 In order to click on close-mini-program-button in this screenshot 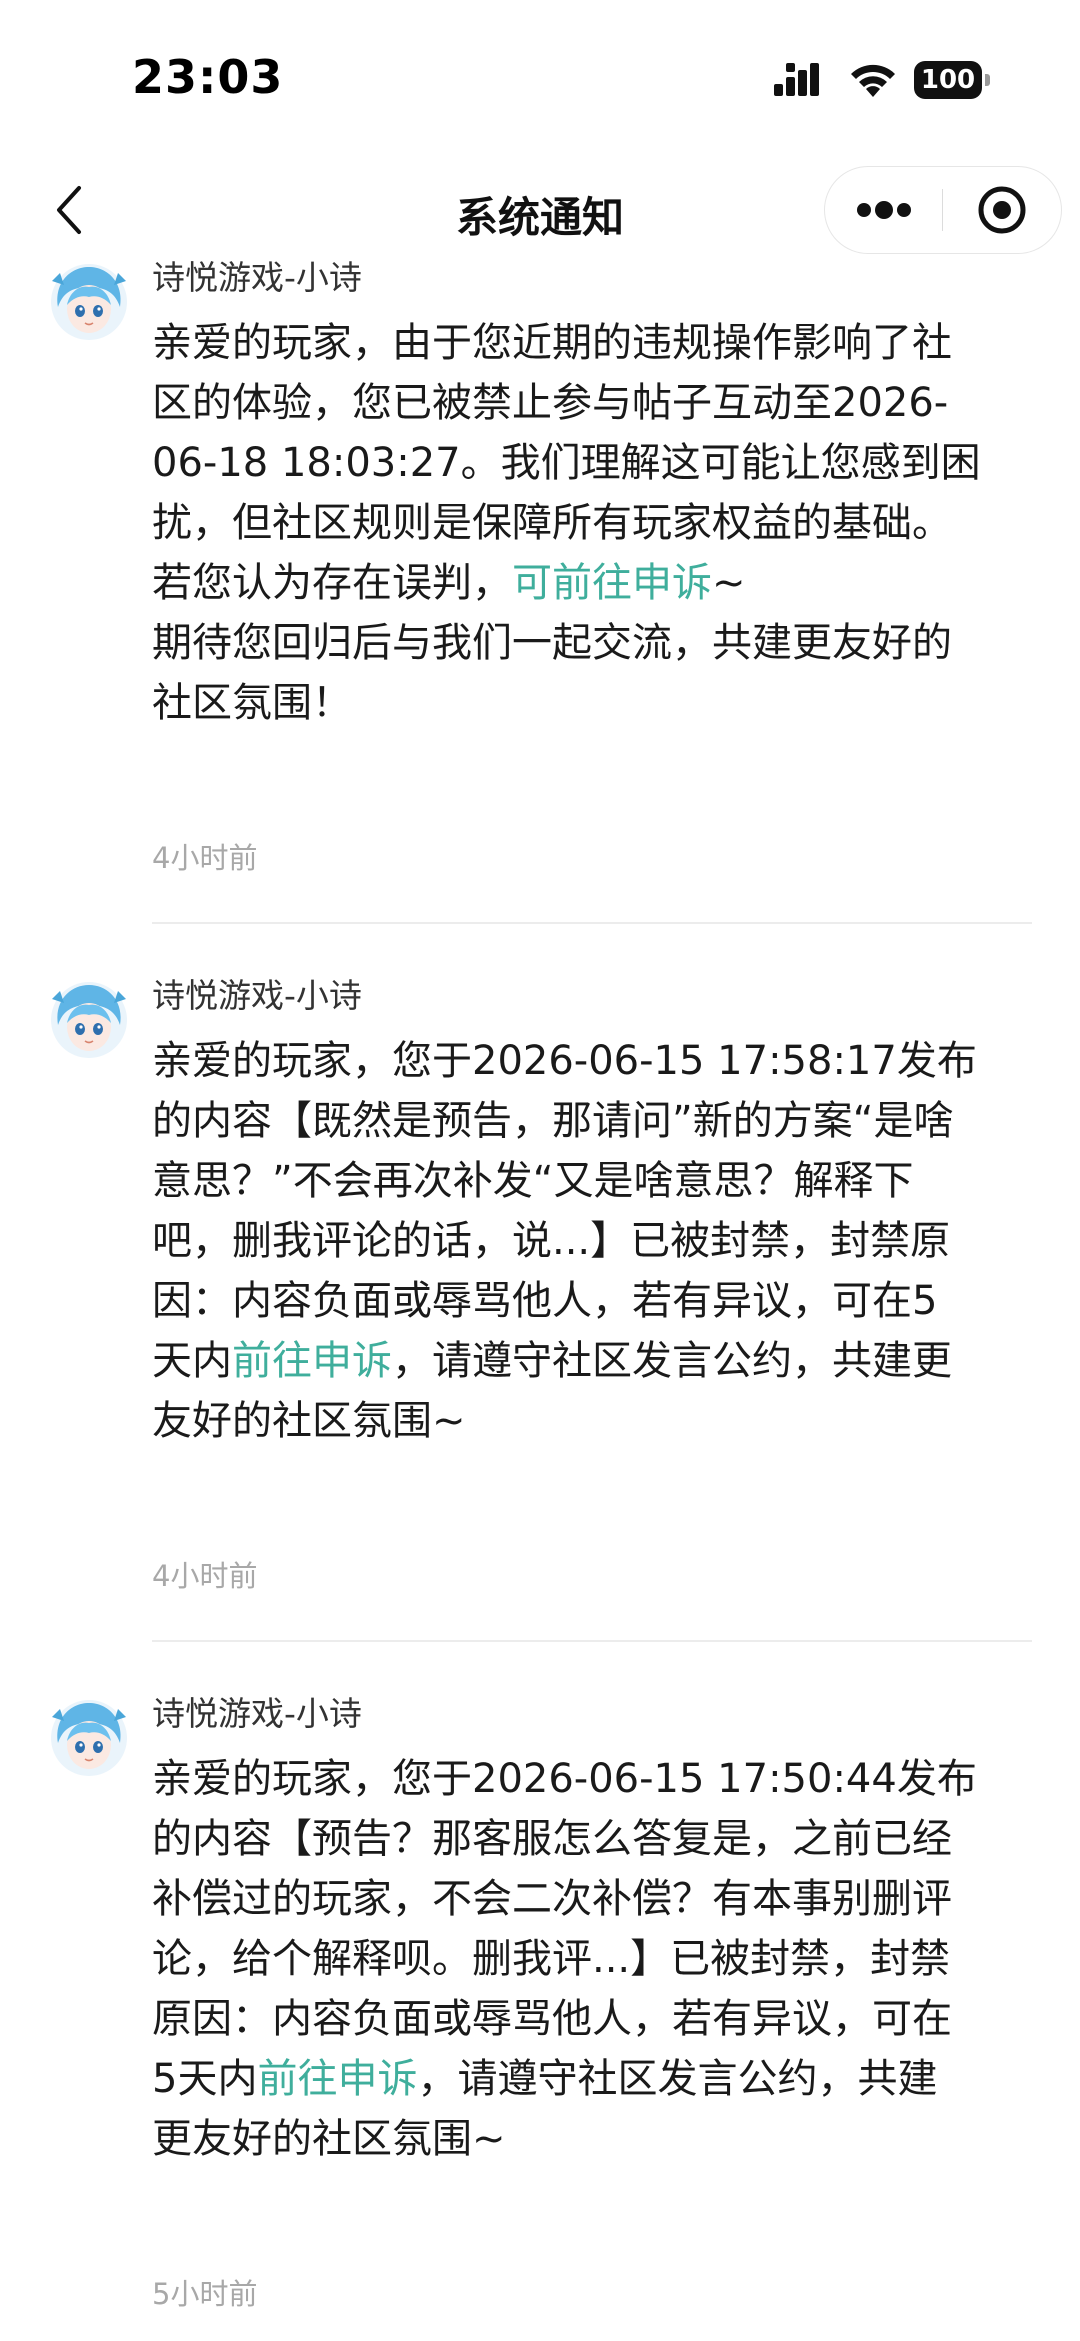, I will do `click(1001, 210)`.